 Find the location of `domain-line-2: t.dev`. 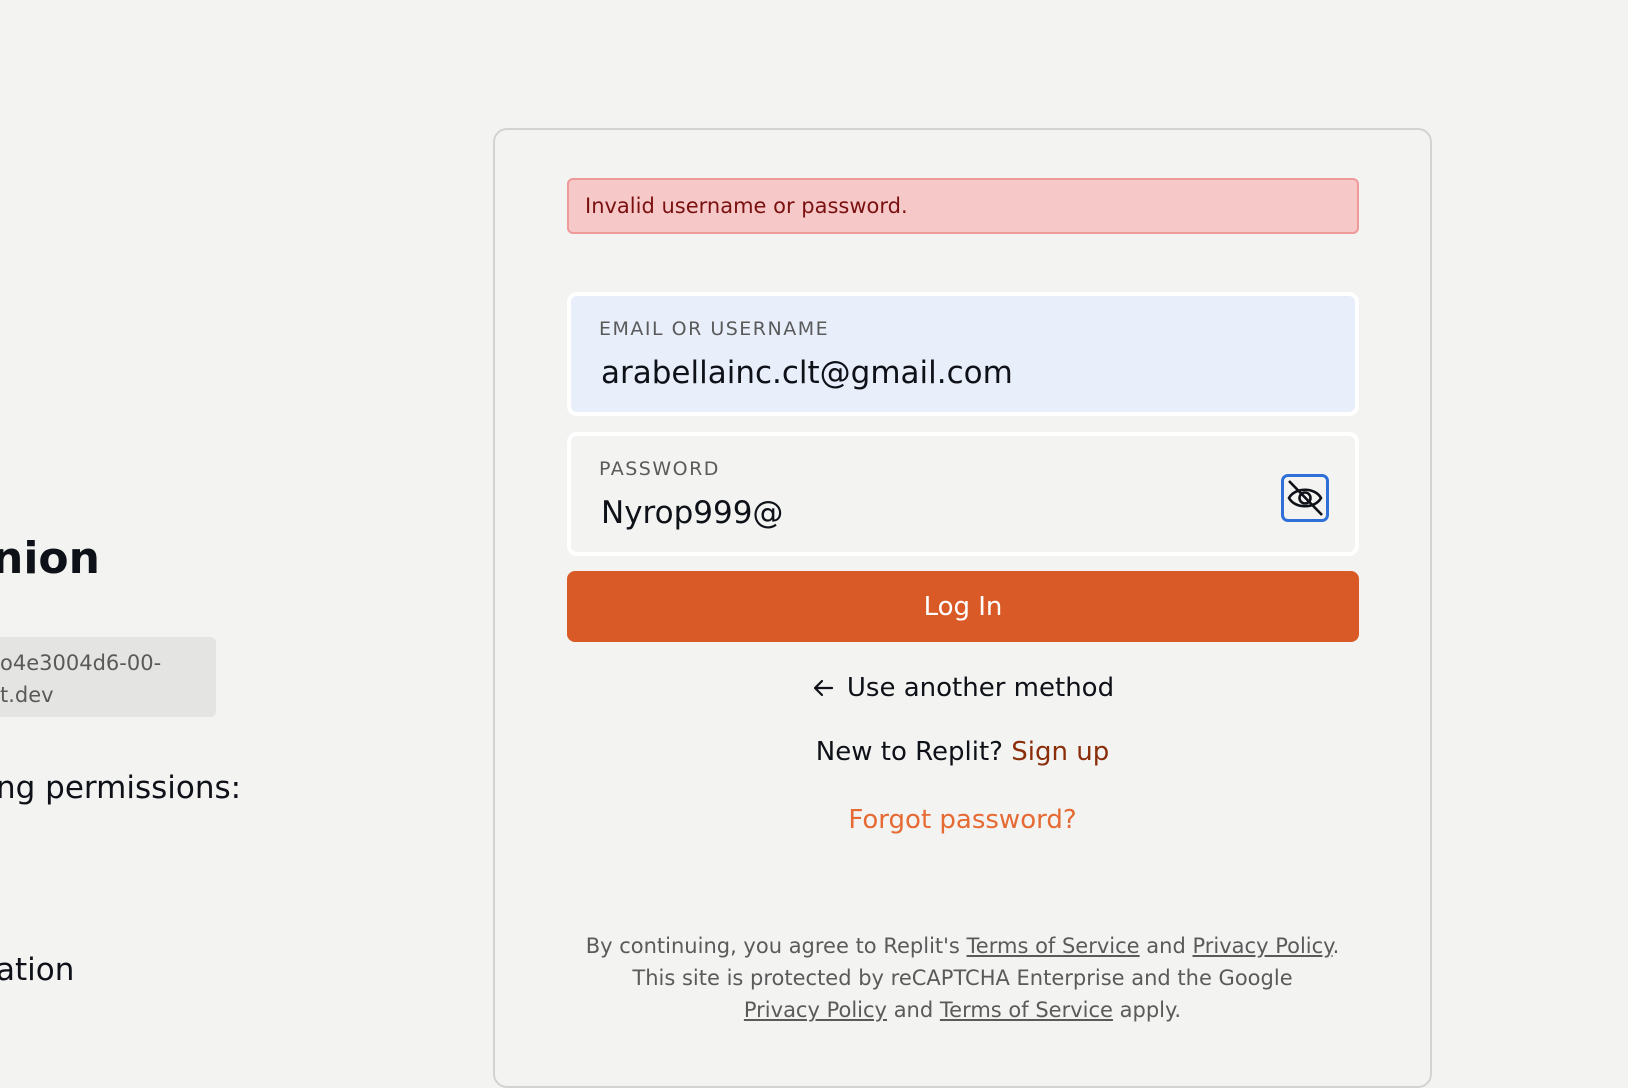

domain-line-2: t.dev is located at coordinates (27, 695).